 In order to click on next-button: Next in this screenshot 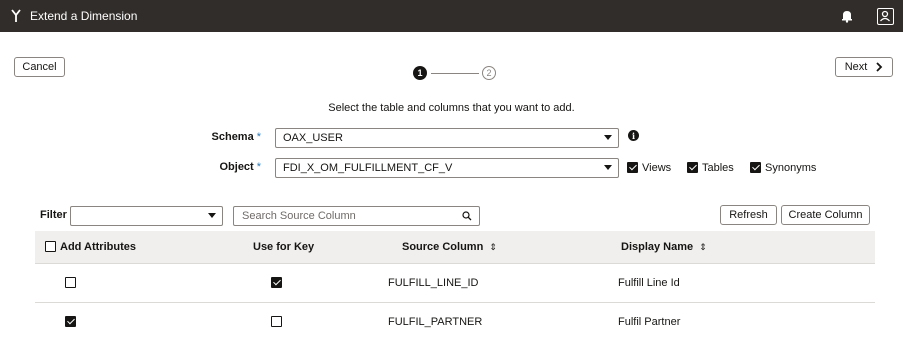, I will do `click(864, 67)`.